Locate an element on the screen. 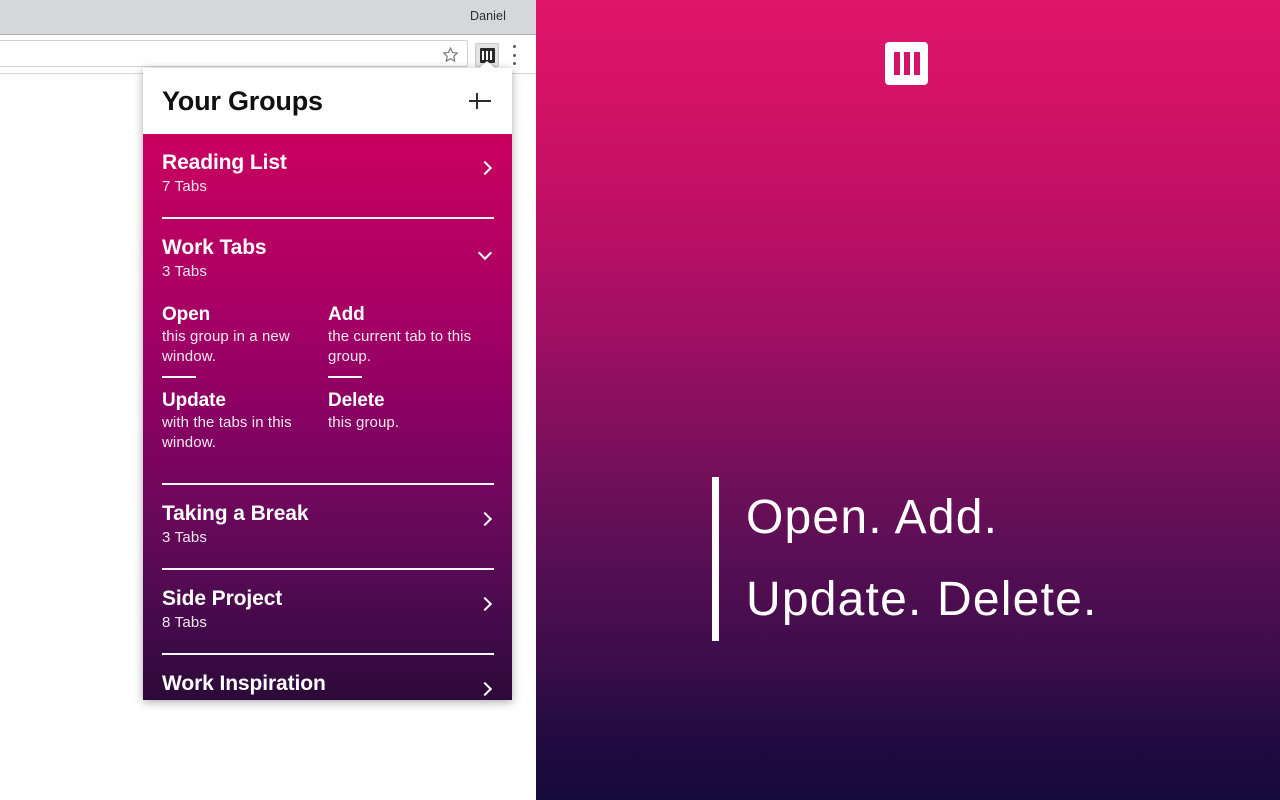 The image size is (1280, 800). popup-header: Your Groups is located at coordinates (327, 101).